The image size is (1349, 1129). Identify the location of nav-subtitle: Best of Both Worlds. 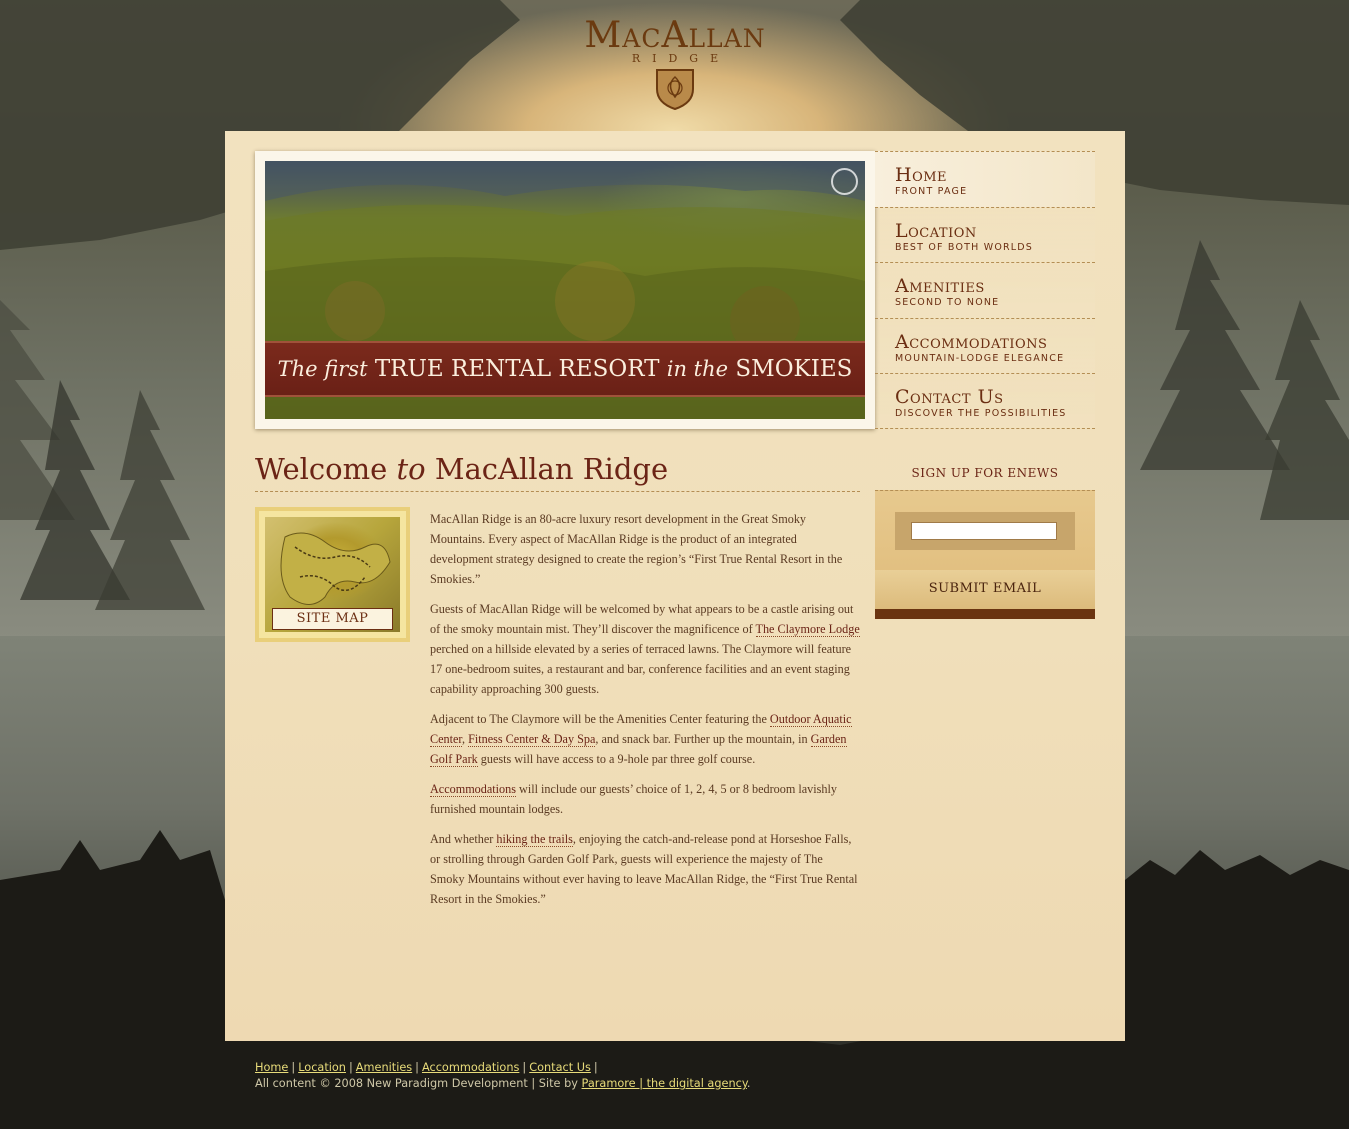
(964, 247).